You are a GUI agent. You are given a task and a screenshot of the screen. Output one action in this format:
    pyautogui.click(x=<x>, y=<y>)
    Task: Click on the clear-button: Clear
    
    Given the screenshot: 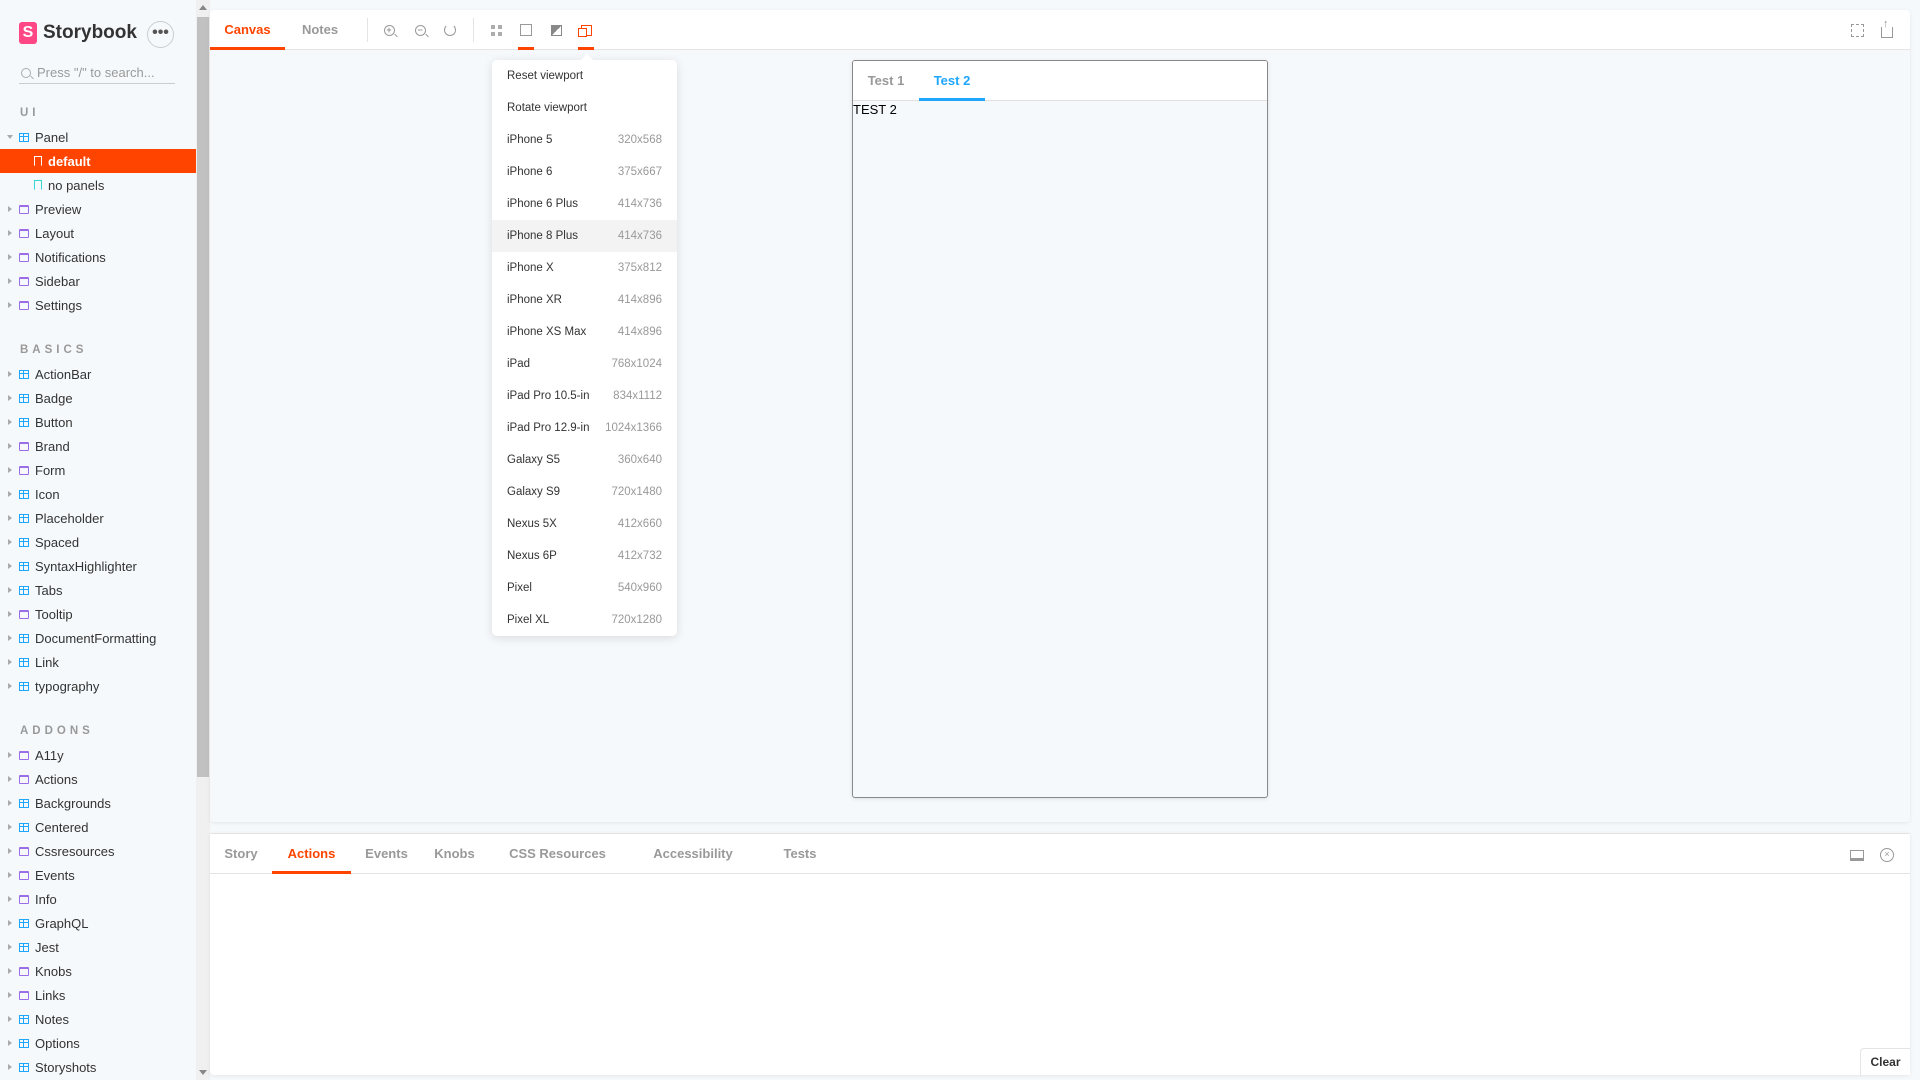 What is the action you would take?
    pyautogui.click(x=1885, y=1061)
    